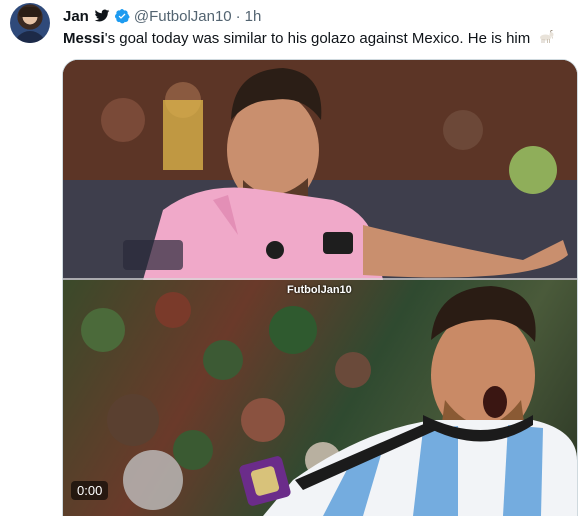 Image resolution: width=580 pixels, height=516 pixels. Describe the element at coordinates (547, 36) in the screenshot. I see `goat-emoji-icon` at that location.